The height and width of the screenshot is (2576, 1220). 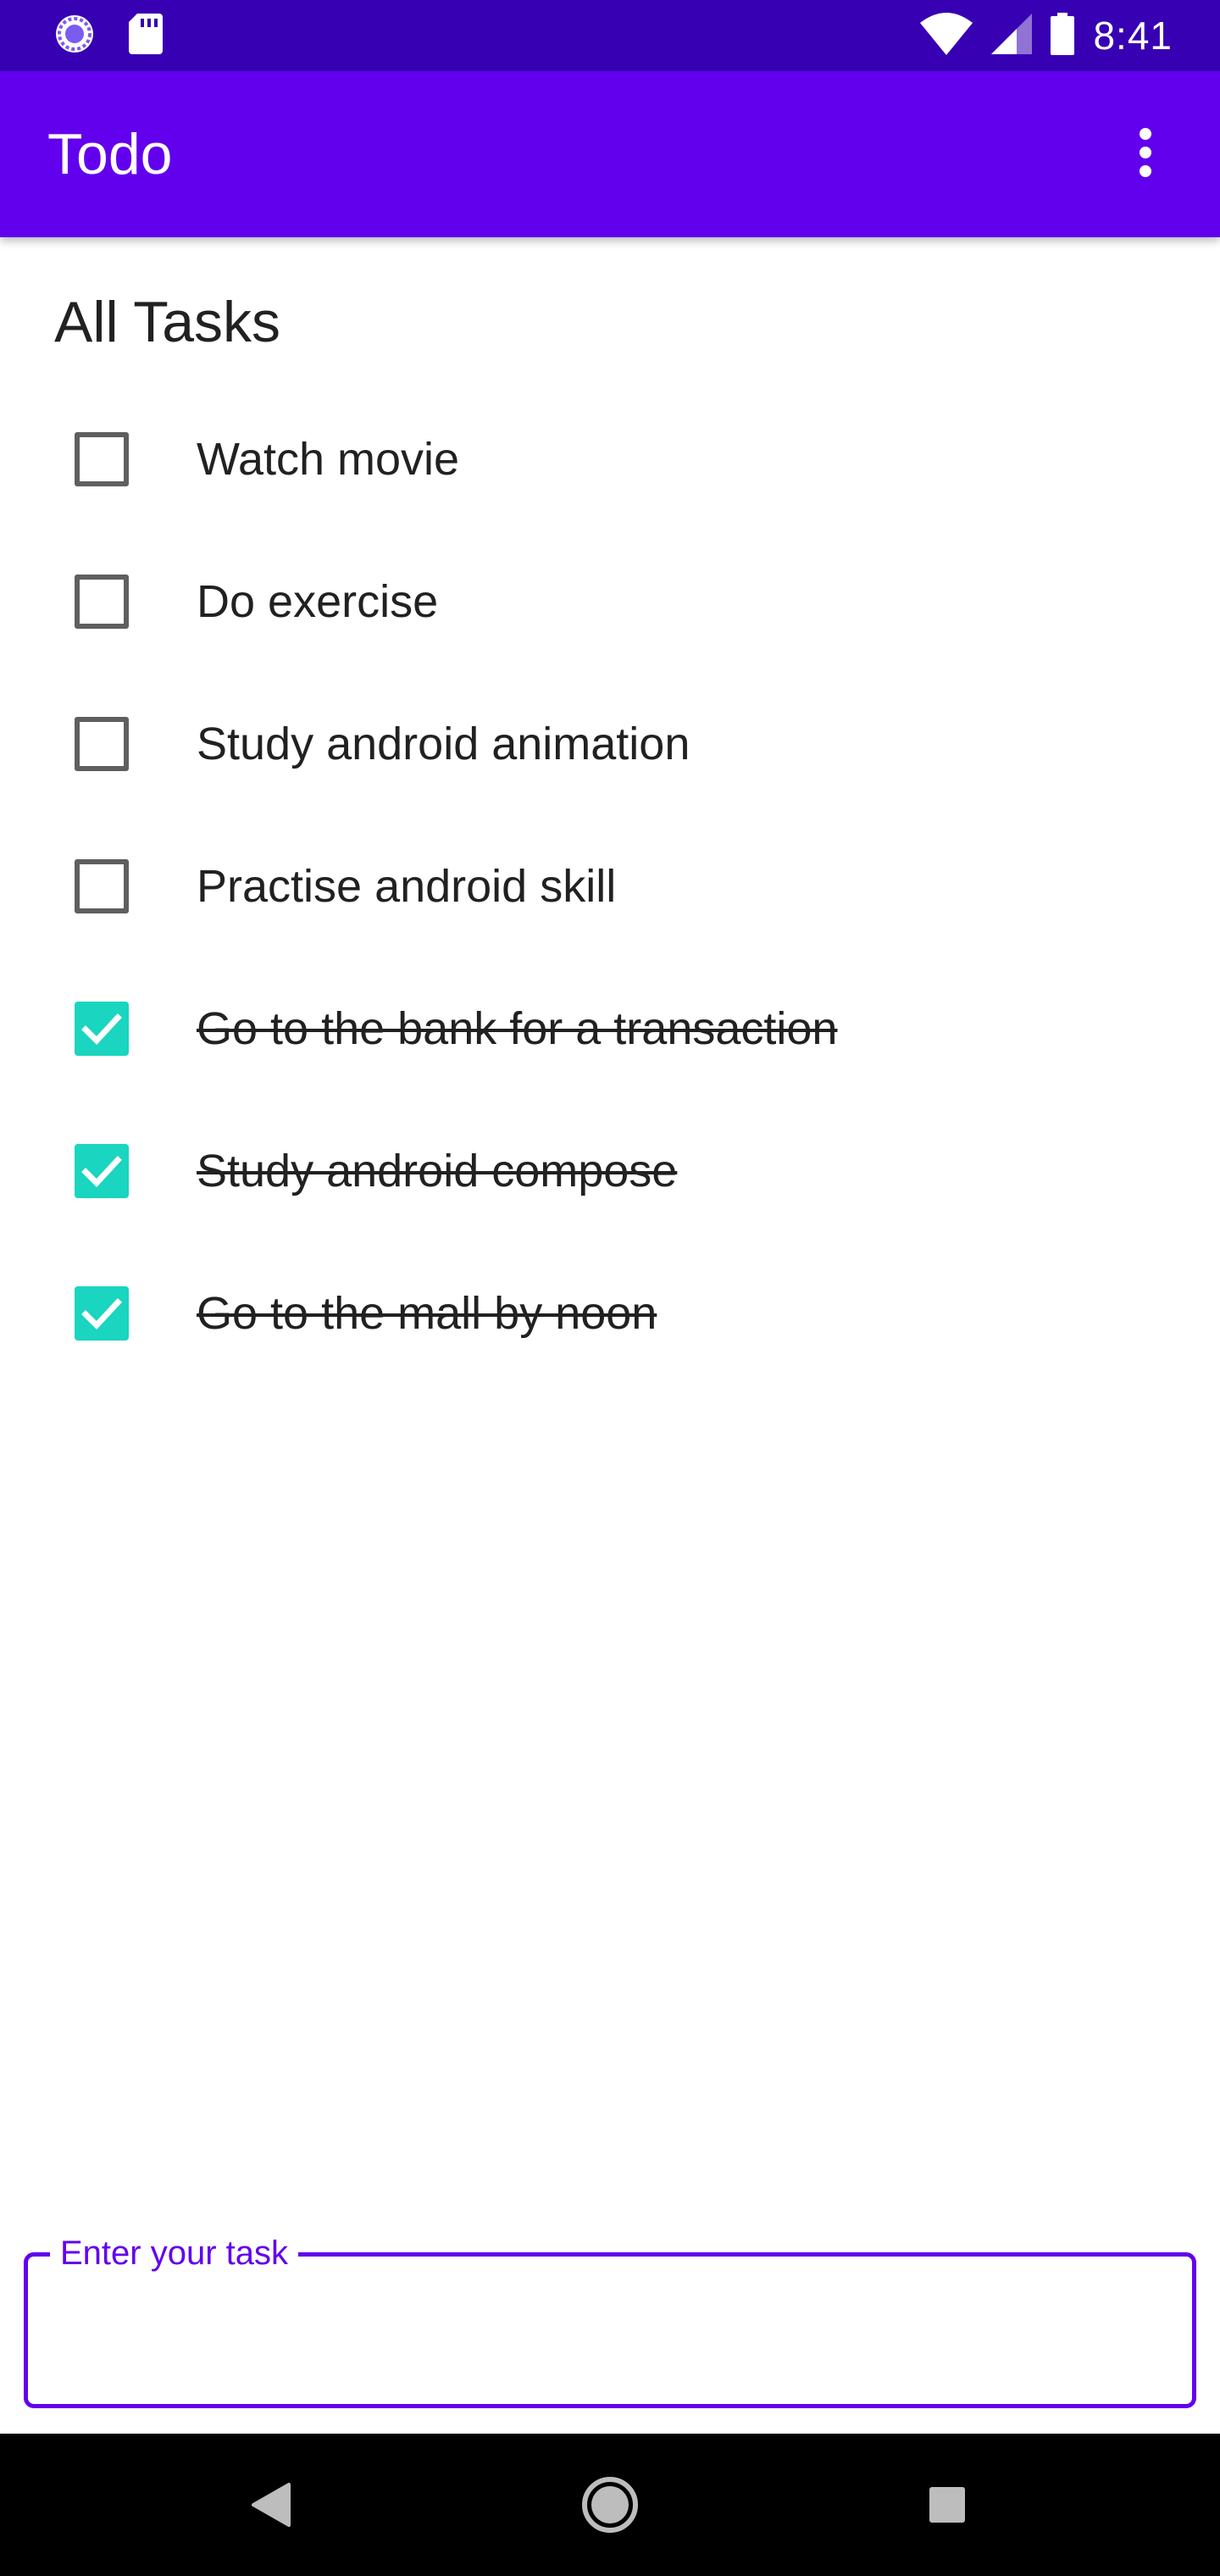 I want to click on back-icon, so click(x=271, y=2505).